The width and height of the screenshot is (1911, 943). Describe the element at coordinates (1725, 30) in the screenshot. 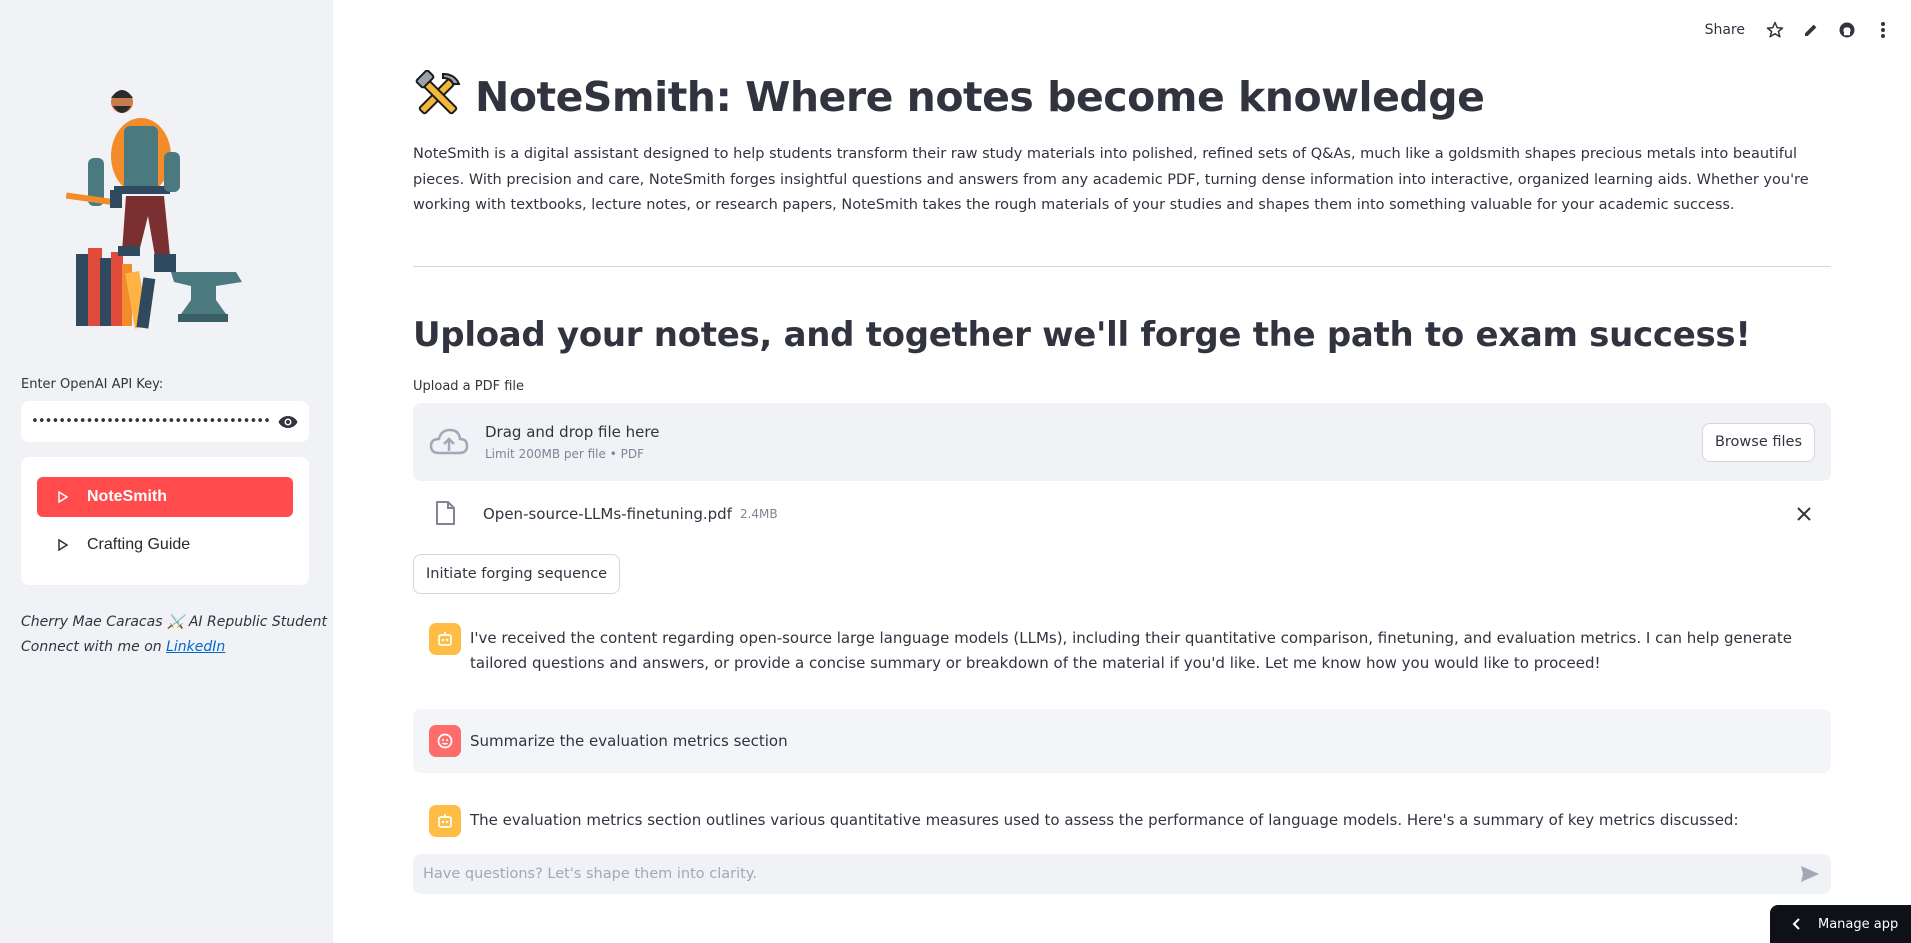

I see `share-button: Share` at that location.